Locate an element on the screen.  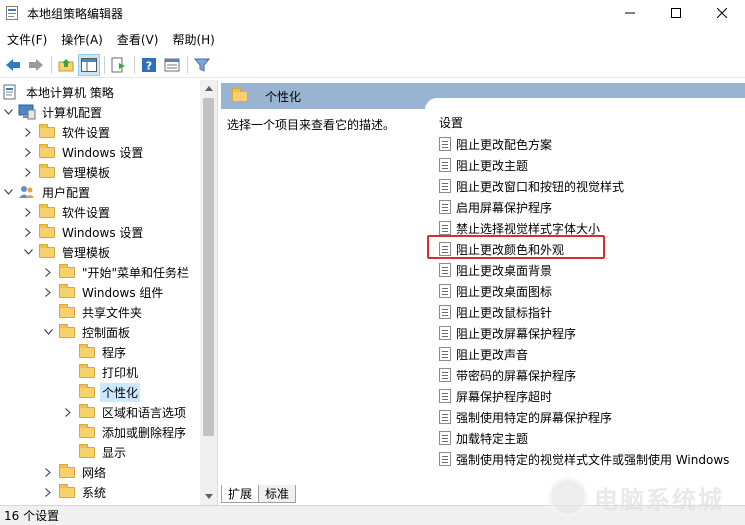
tree-item-control-panel: 控制面板 is located at coordinates (87, 332).